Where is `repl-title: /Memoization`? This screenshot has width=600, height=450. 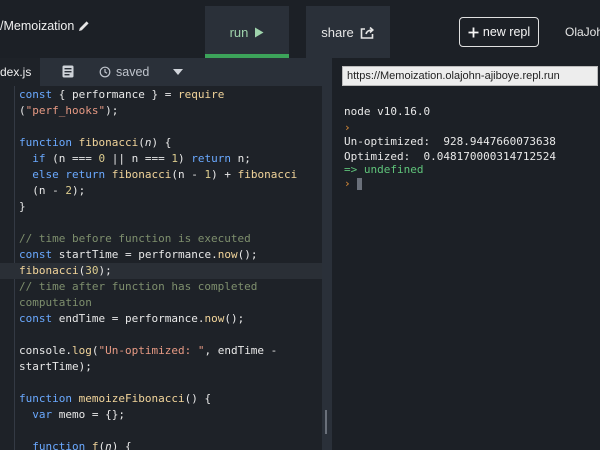 repl-title: /Memoization is located at coordinates (45, 26).